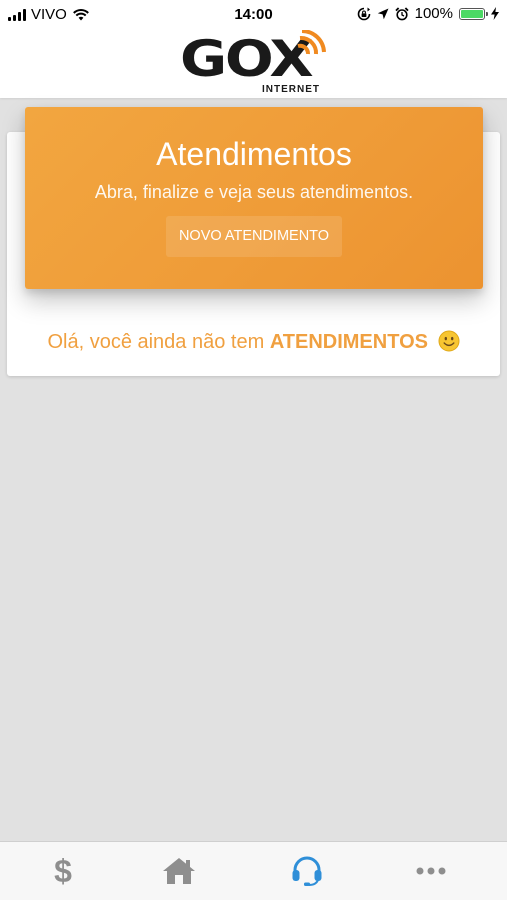 The width and height of the screenshot is (507, 900). I want to click on battery-percent: 100%, so click(433, 13).